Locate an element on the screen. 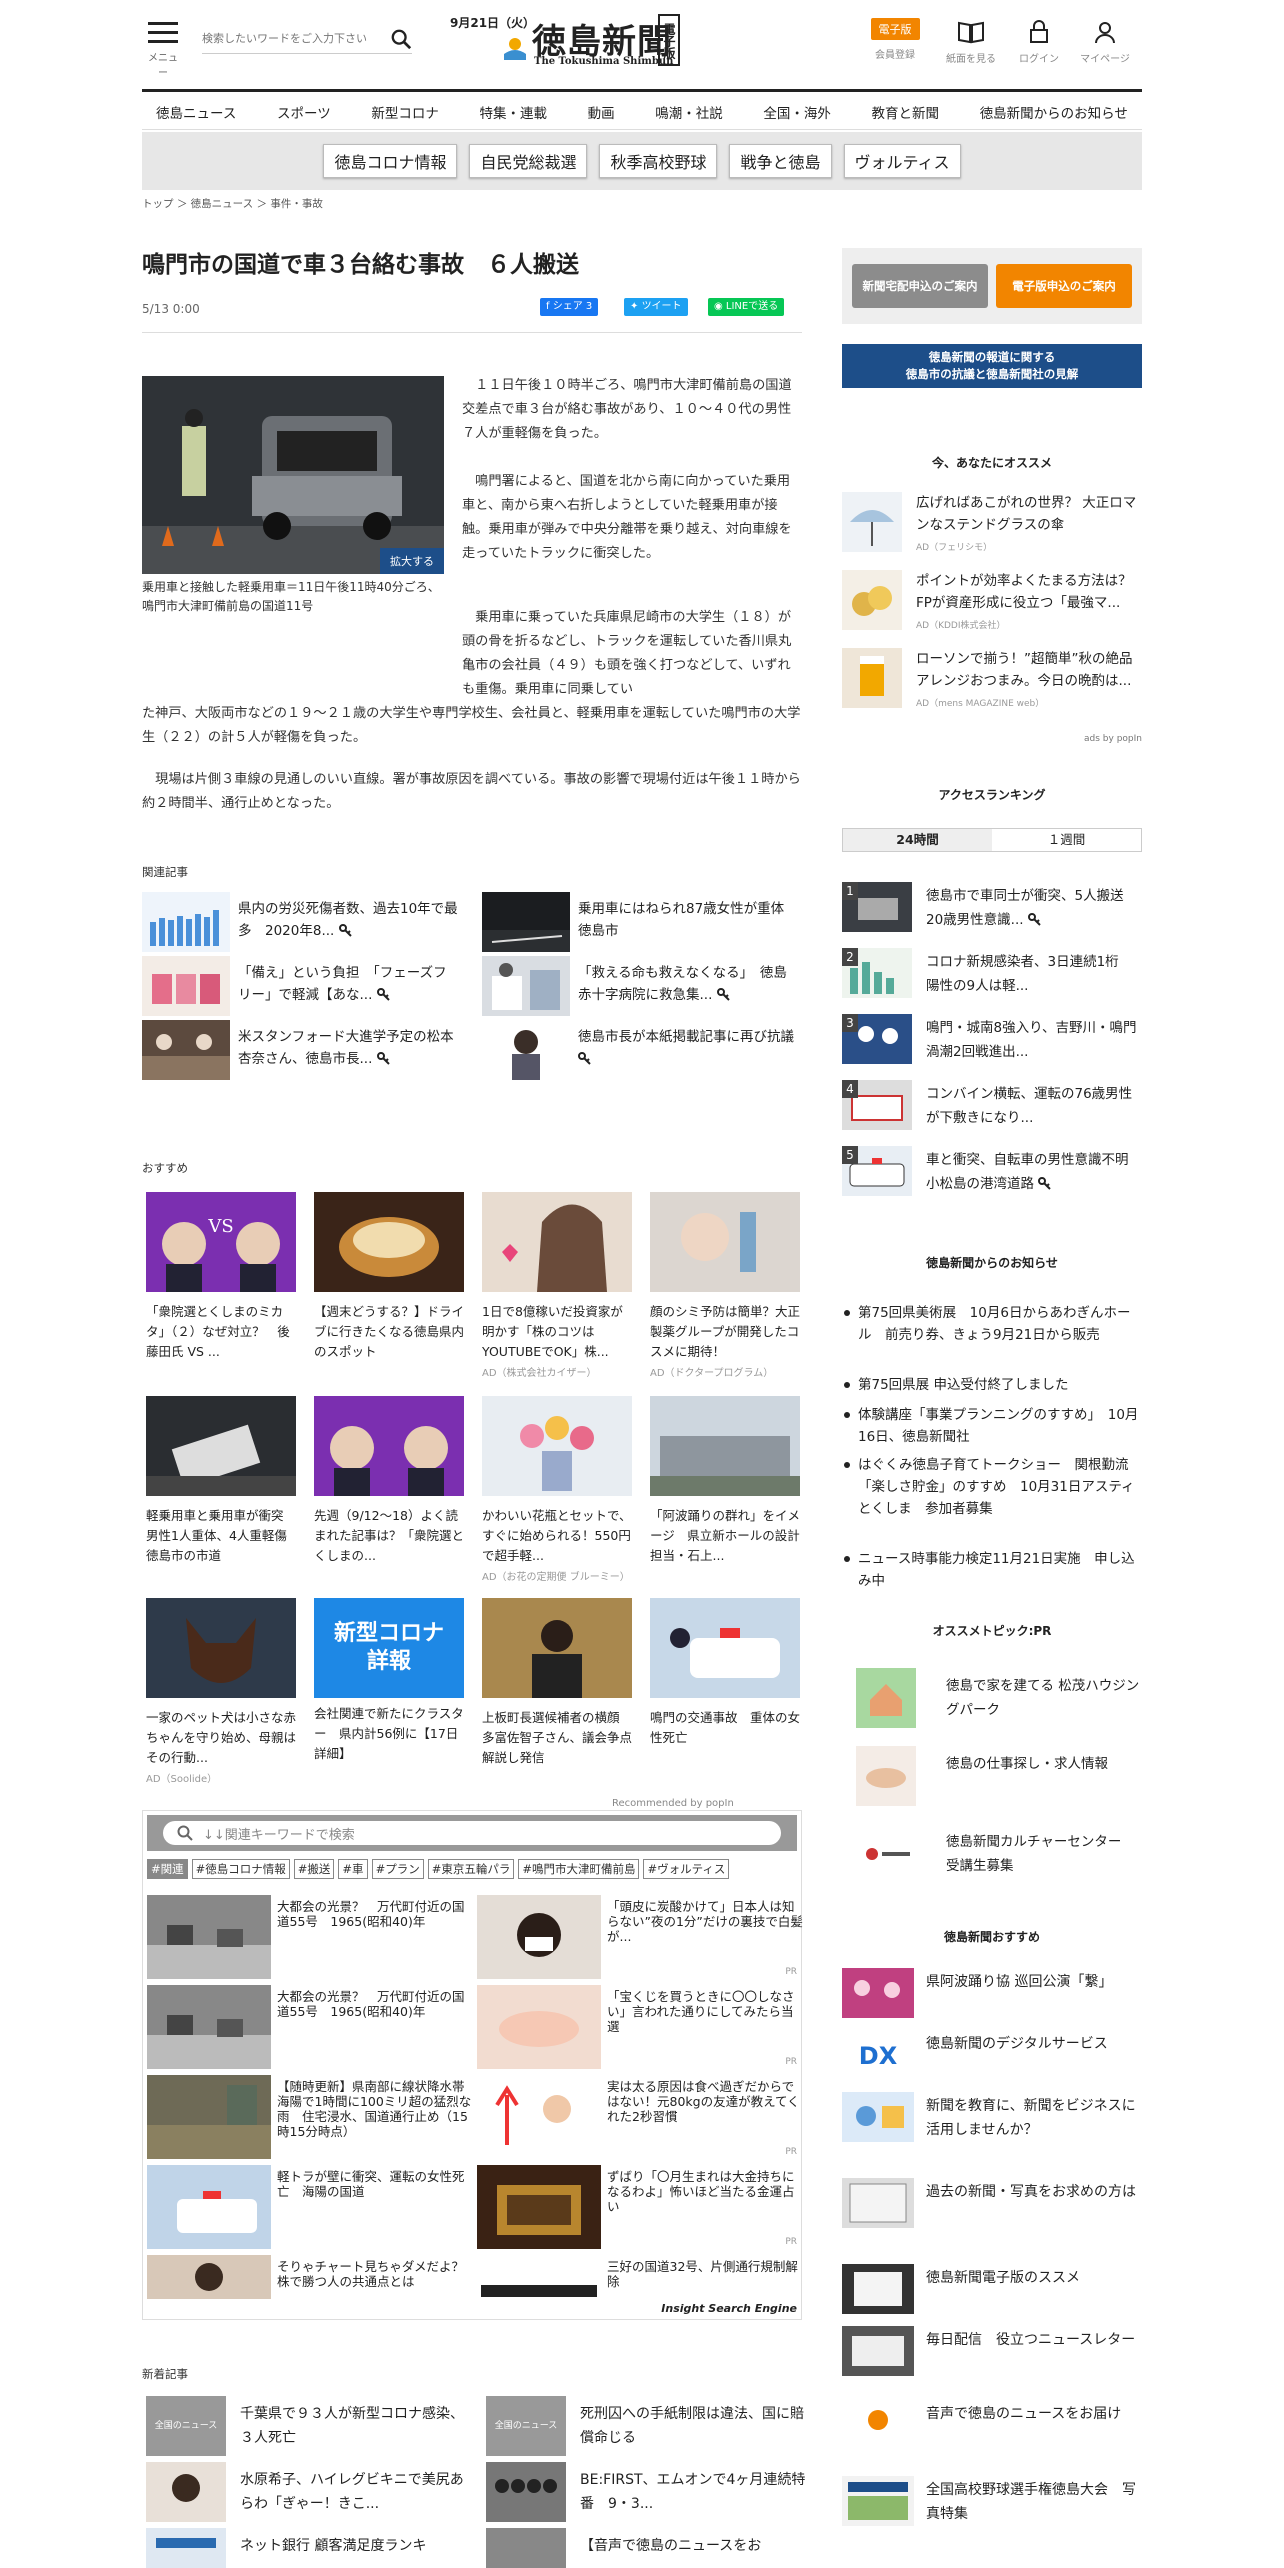  tag: #搬送 is located at coordinates (314, 1869).